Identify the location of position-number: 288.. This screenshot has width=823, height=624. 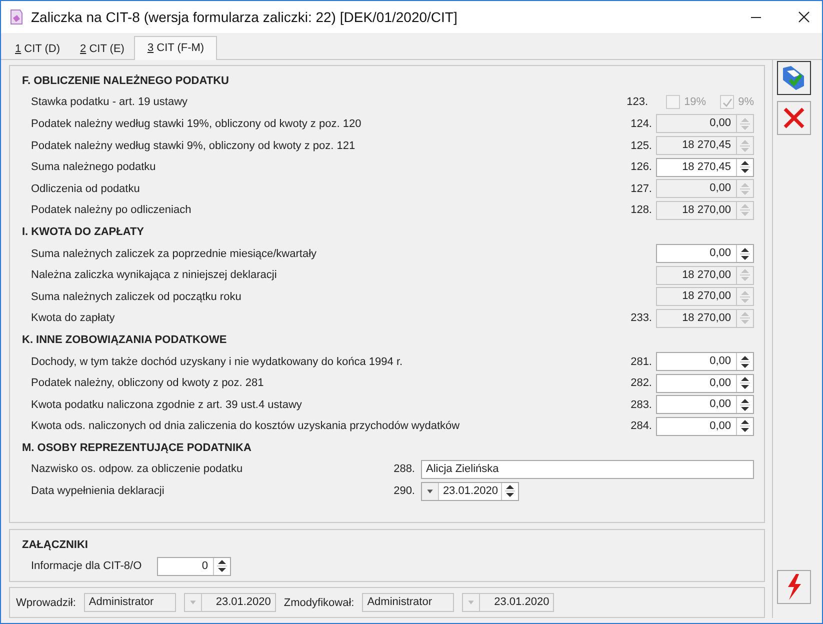
(404, 469).